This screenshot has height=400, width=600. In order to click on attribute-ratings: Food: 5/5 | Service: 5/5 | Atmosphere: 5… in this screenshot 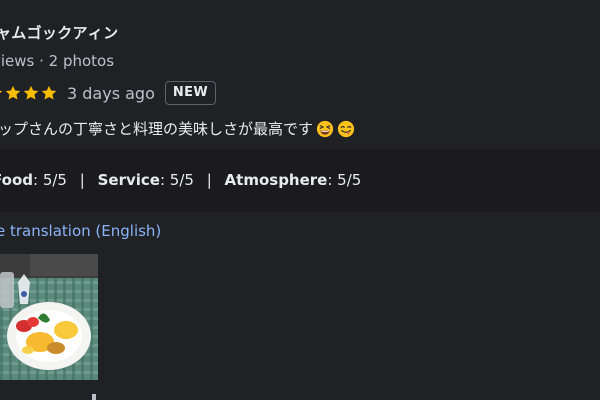, I will do `click(180, 180)`.